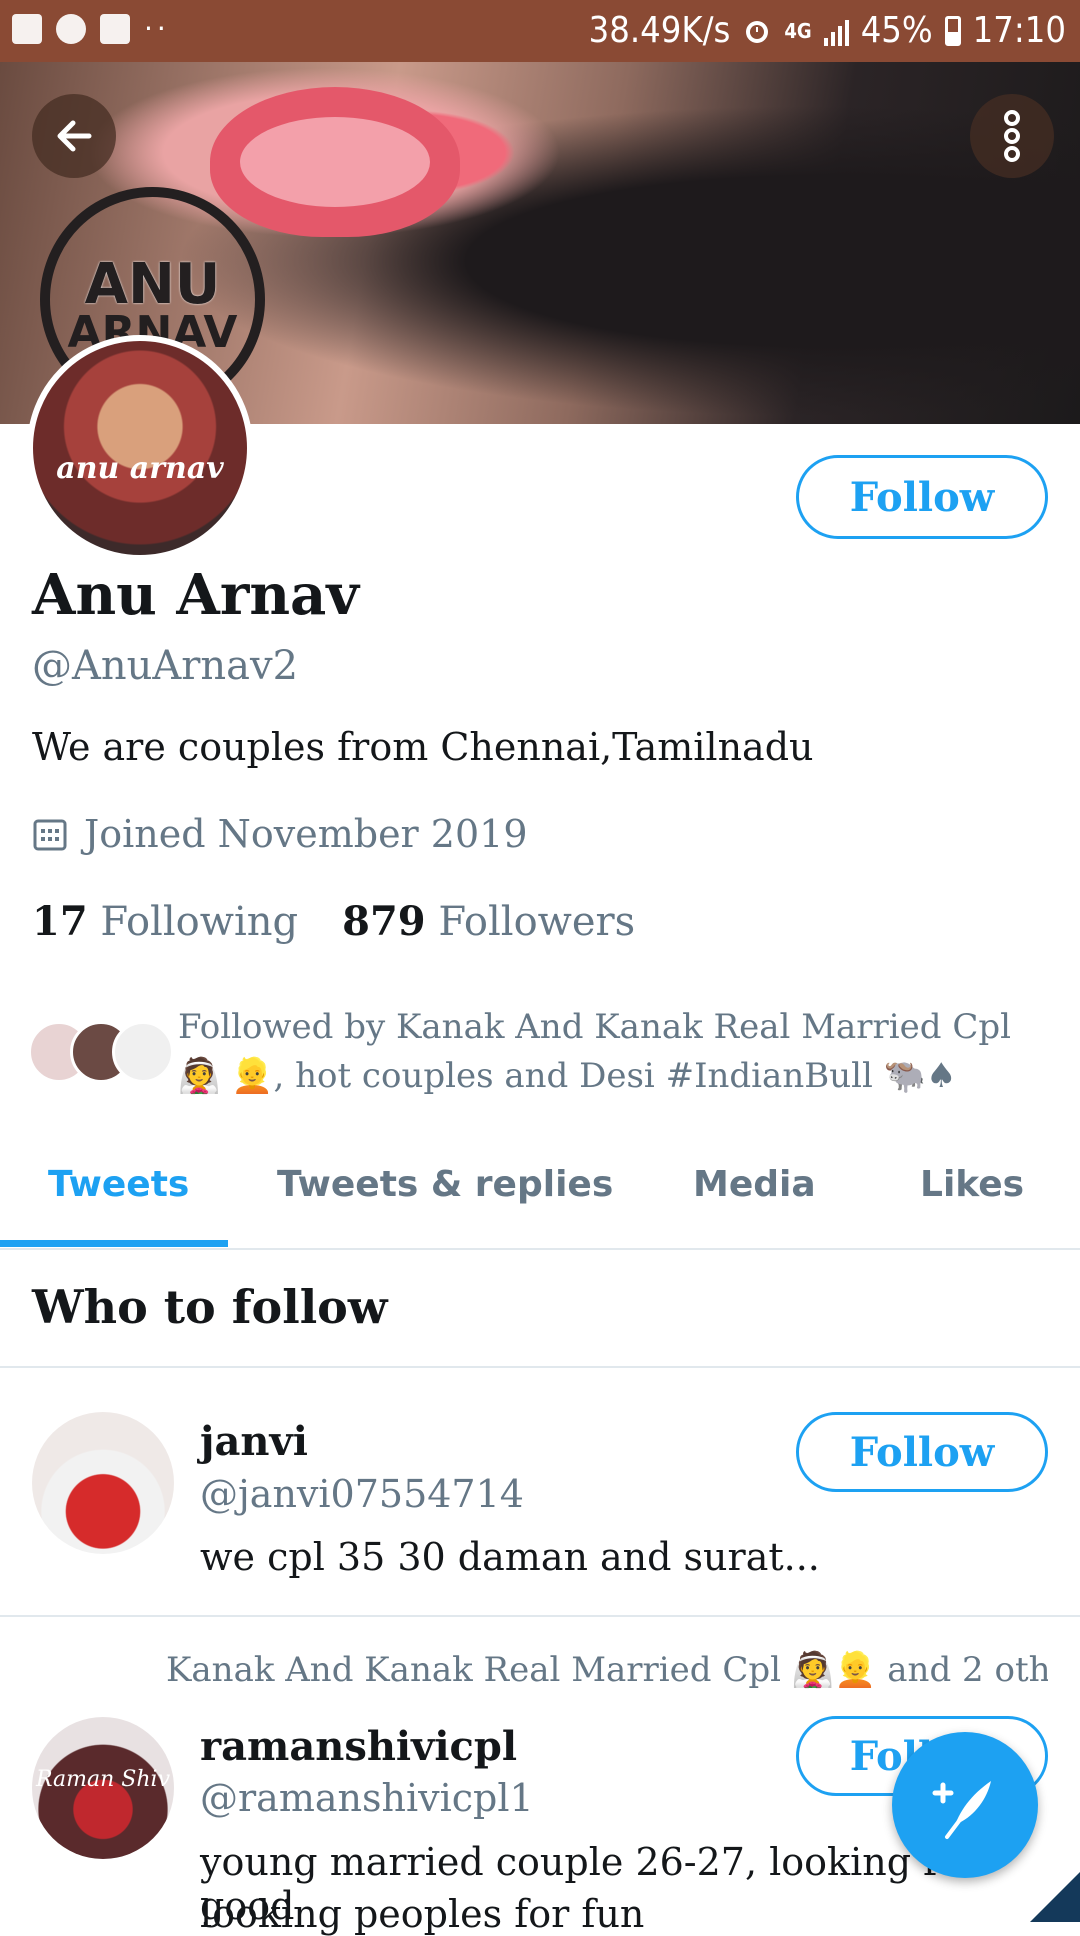 This screenshot has width=1080, height=1936. Describe the element at coordinates (210, 1307) in the screenshot. I see `who-to-follow-title: Who to follow` at that location.